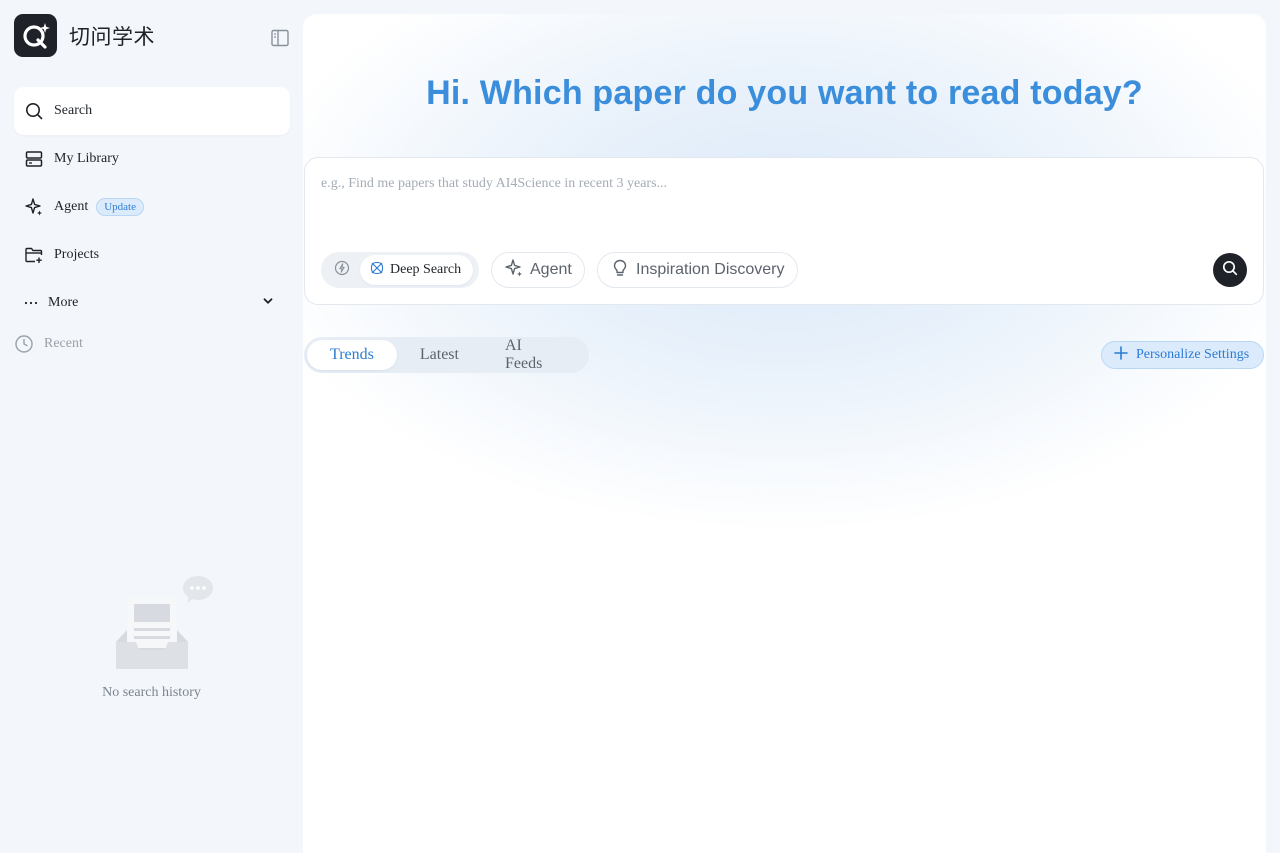  I want to click on recent-header: Recent, so click(48, 344).